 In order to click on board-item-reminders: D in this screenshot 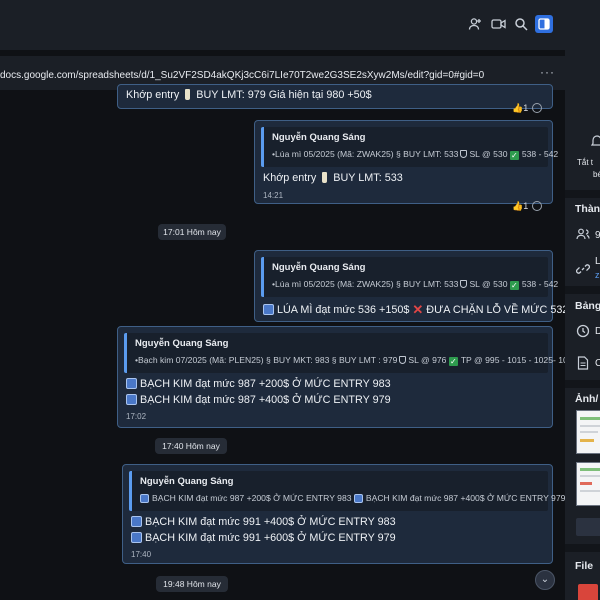, I will do `click(597, 331)`.